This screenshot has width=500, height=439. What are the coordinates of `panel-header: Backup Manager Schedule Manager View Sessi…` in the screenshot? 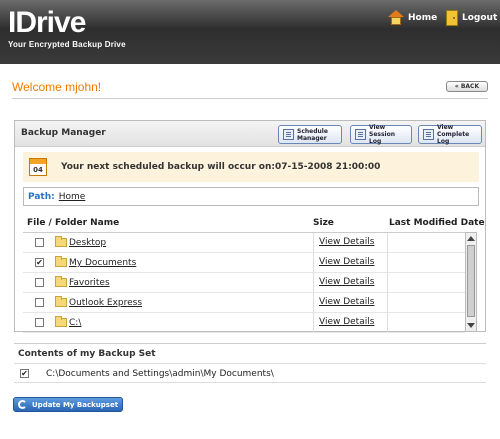 It's located at (250, 134).